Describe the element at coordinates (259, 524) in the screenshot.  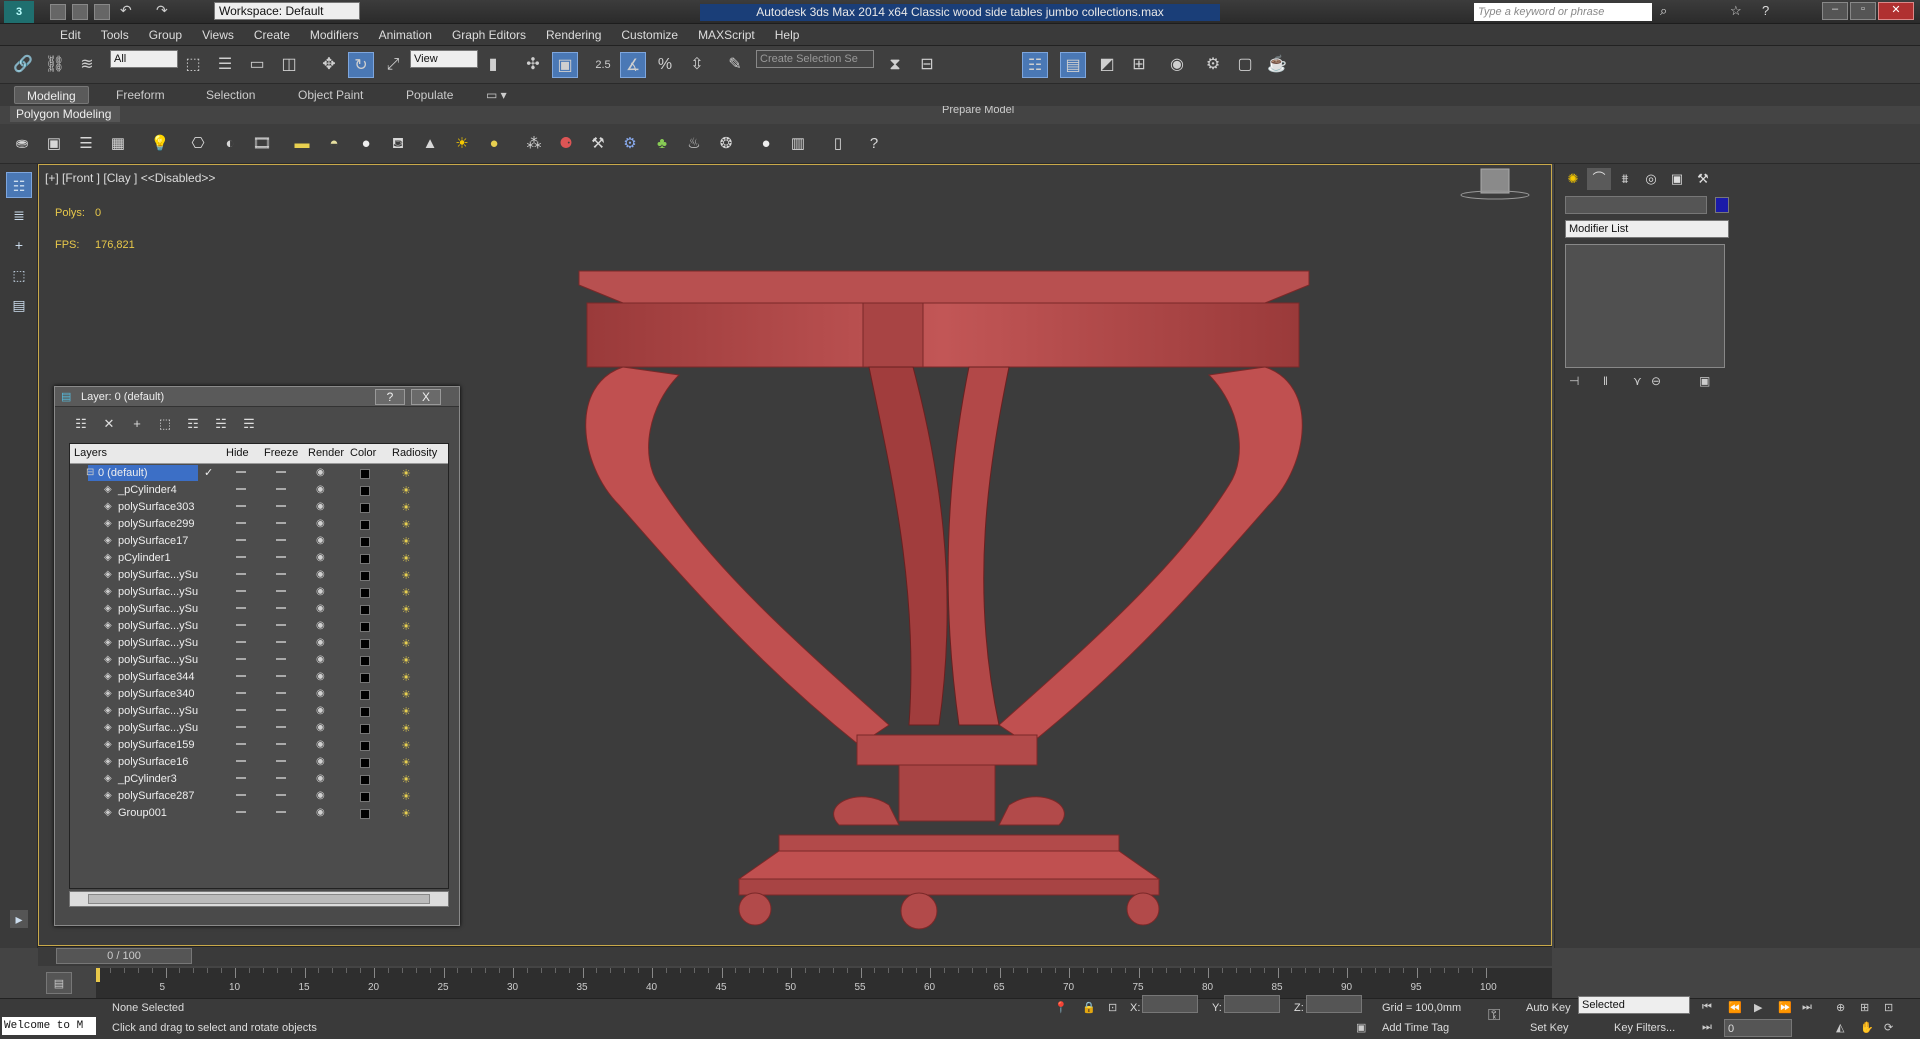
I see `layer-row: ◈ polySurface299 ◉ ☀` at that location.